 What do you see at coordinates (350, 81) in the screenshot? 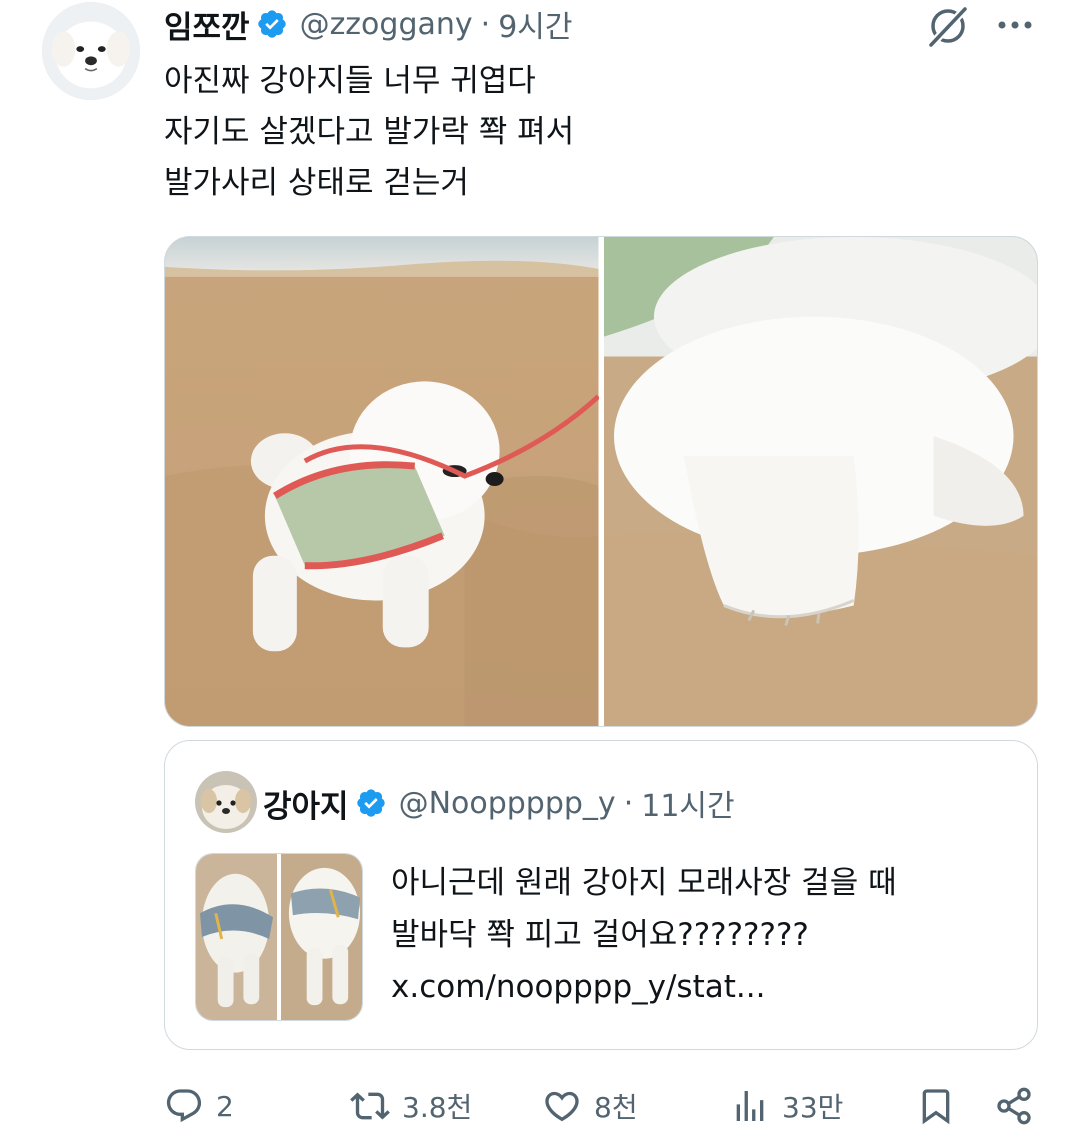
I see `post-text-line: 아진짜 강아지들 너무 귀엽다` at bounding box center [350, 81].